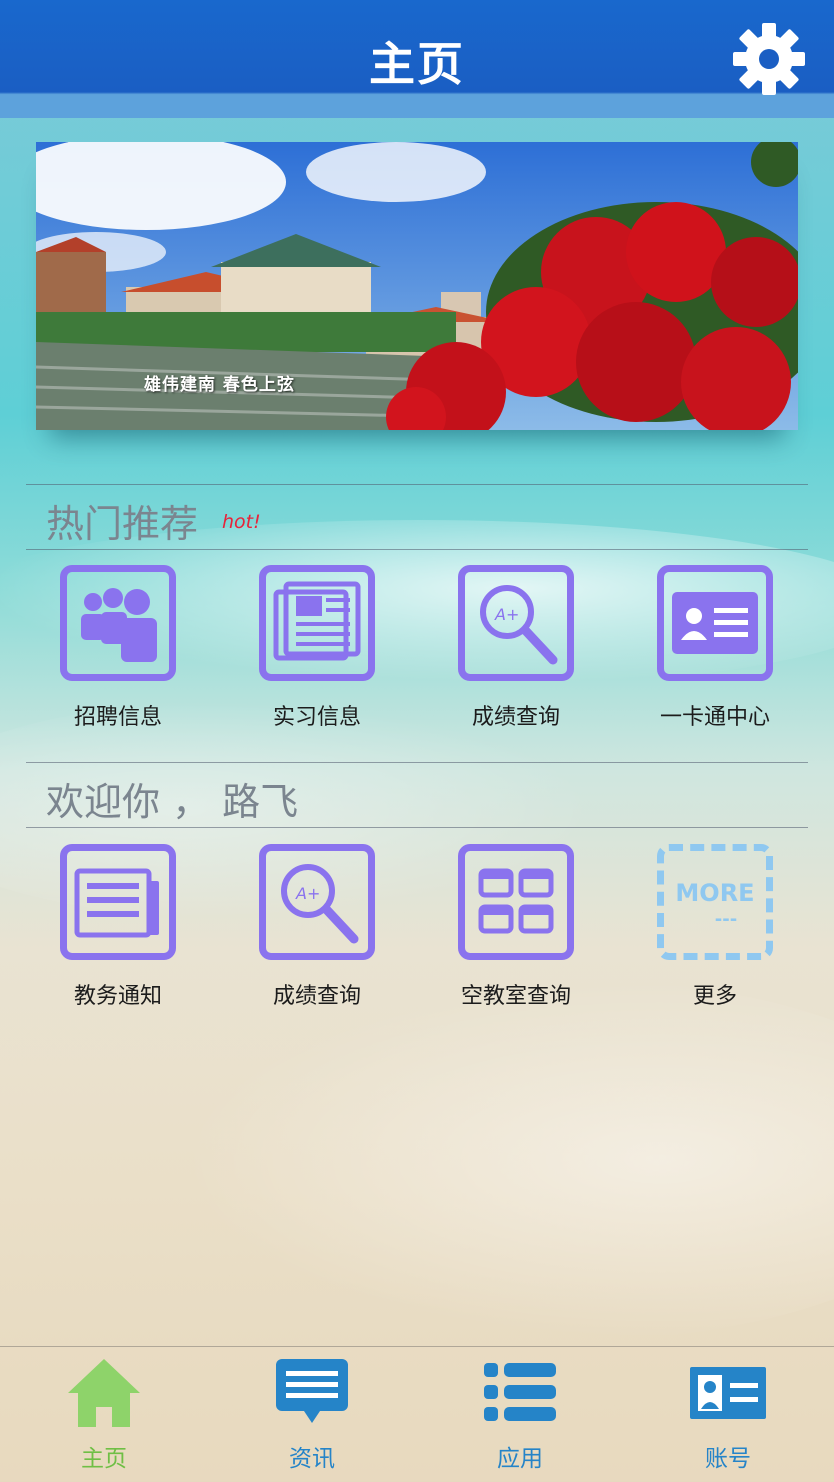 This screenshot has height=1482, width=834. Describe the element at coordinates (714, 996) in the screenshot. I see `item-label: 更多` at that location.